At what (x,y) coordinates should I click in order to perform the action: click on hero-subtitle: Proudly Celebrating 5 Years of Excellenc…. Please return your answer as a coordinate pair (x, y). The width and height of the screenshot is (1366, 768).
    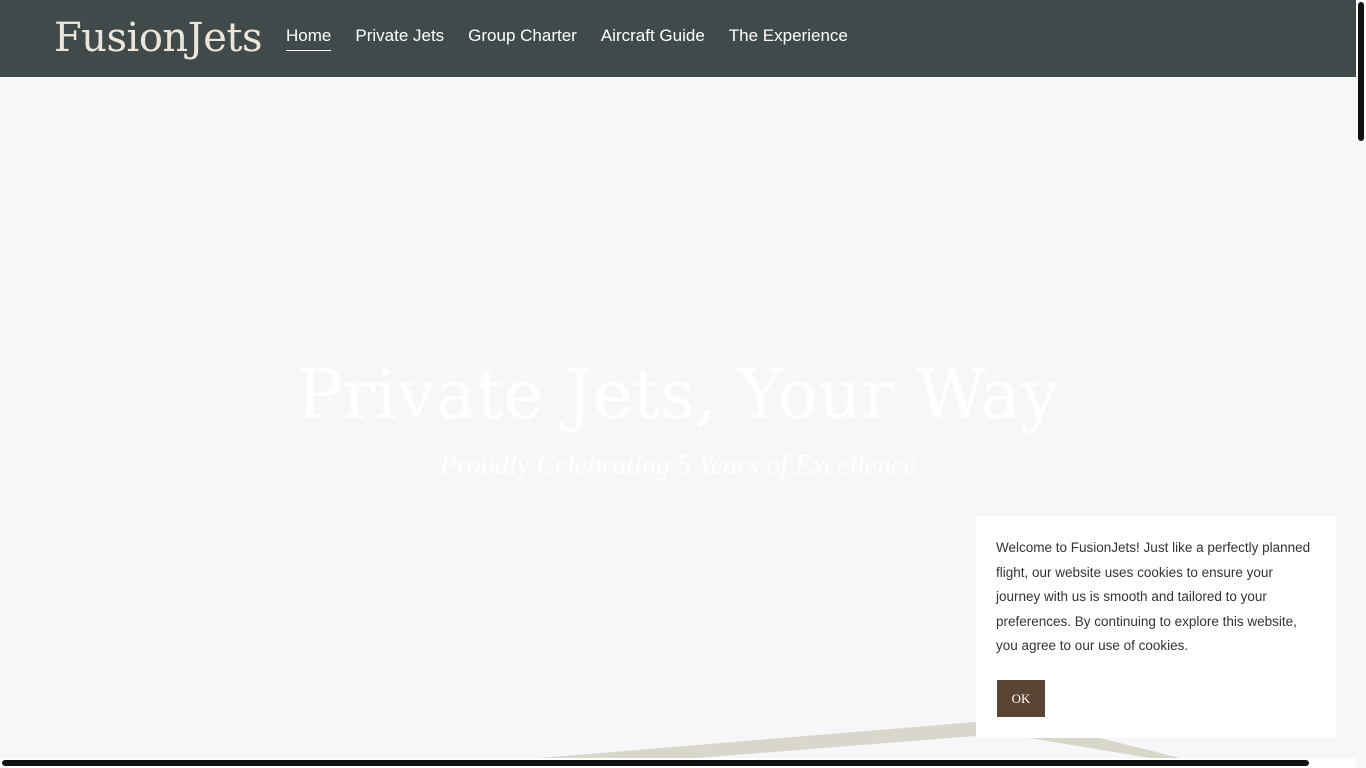
    Looking at the image, I should click on (678, 465).